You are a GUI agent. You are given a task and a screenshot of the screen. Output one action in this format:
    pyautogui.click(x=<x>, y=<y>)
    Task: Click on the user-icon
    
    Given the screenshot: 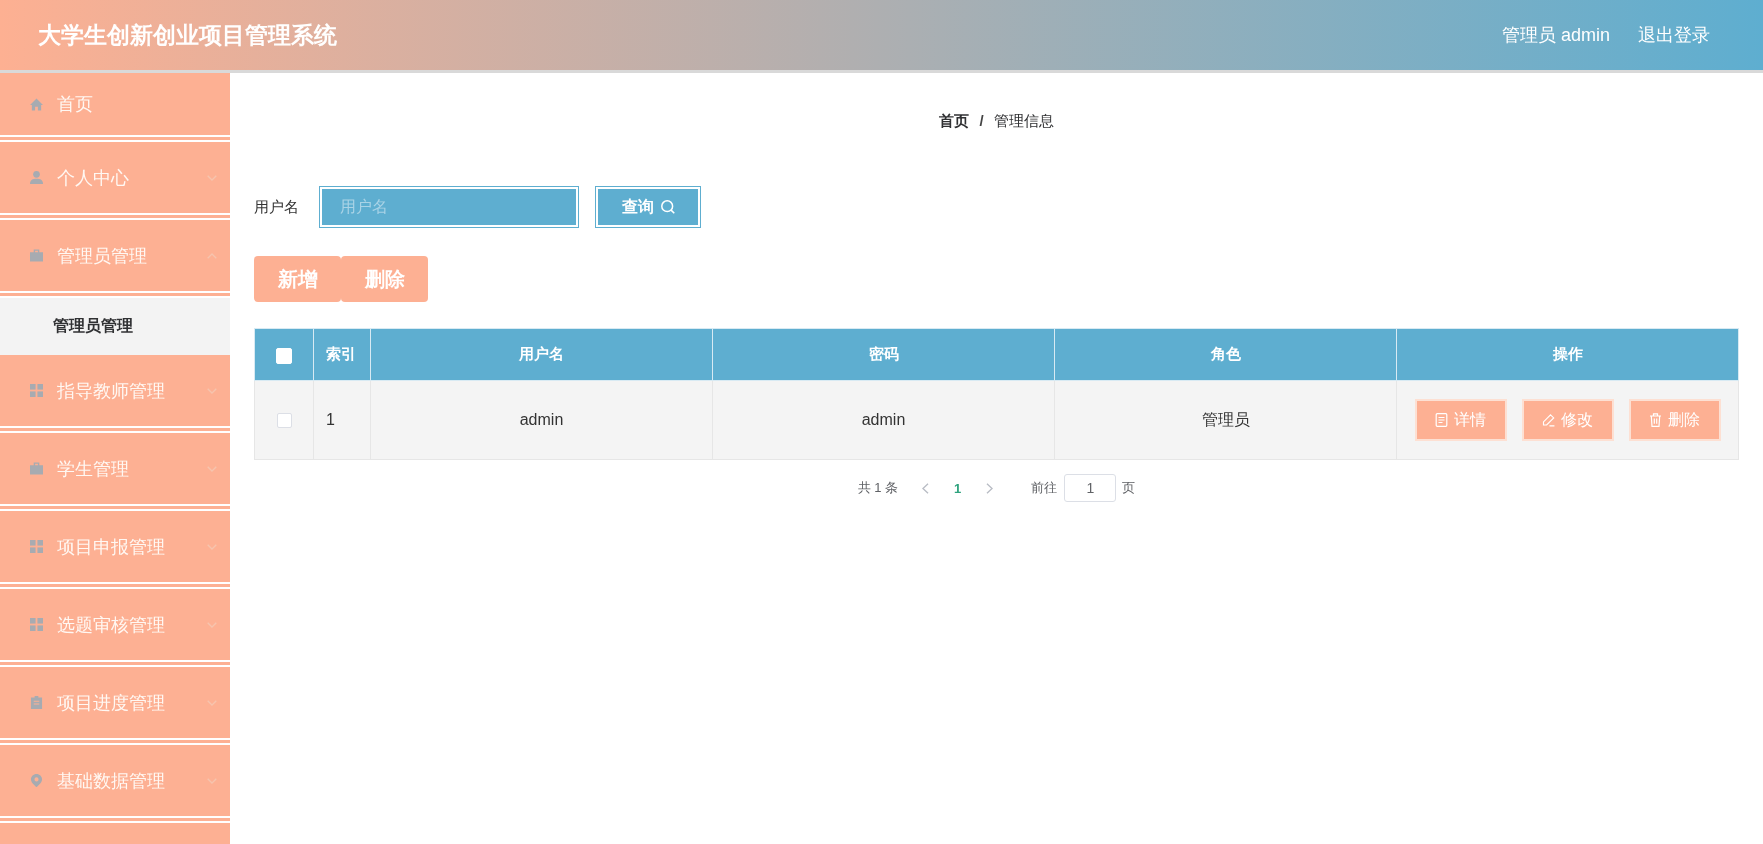 What is the action you would take?
    pyautogui.click(x=36, y=177)
    